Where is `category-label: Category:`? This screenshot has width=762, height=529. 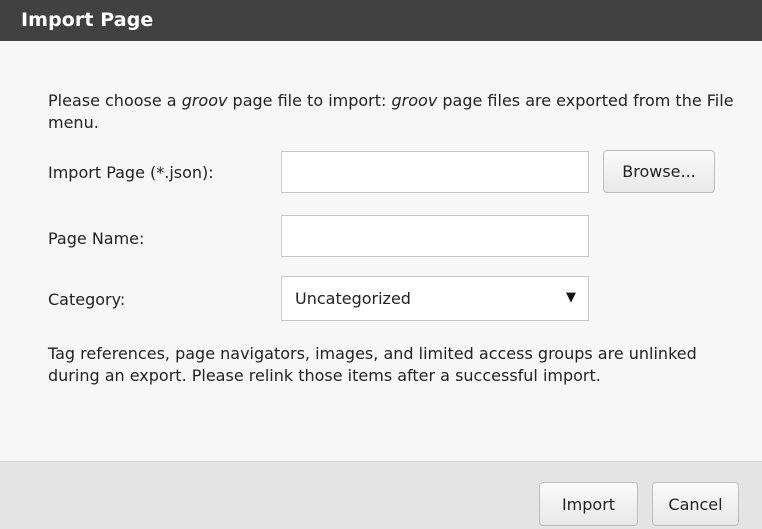
category-label: Category: is located at coordinates (87, 299).